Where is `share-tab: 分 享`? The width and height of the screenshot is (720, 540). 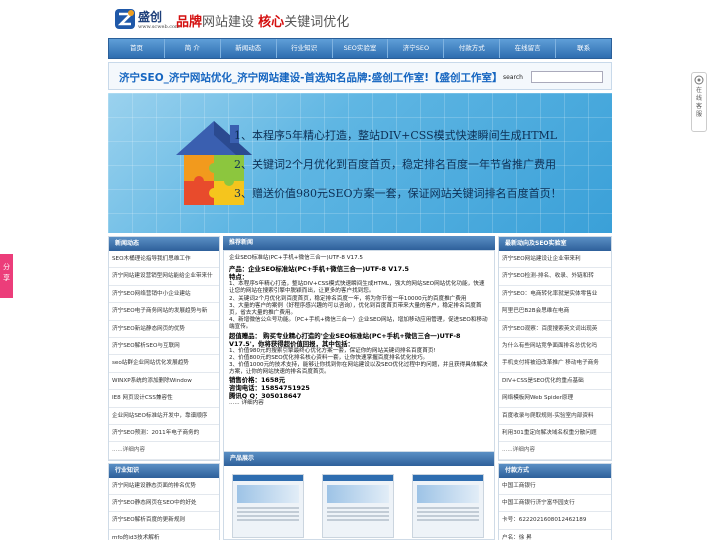
share-tab: 分 享 is located at coordinates (6, 276).